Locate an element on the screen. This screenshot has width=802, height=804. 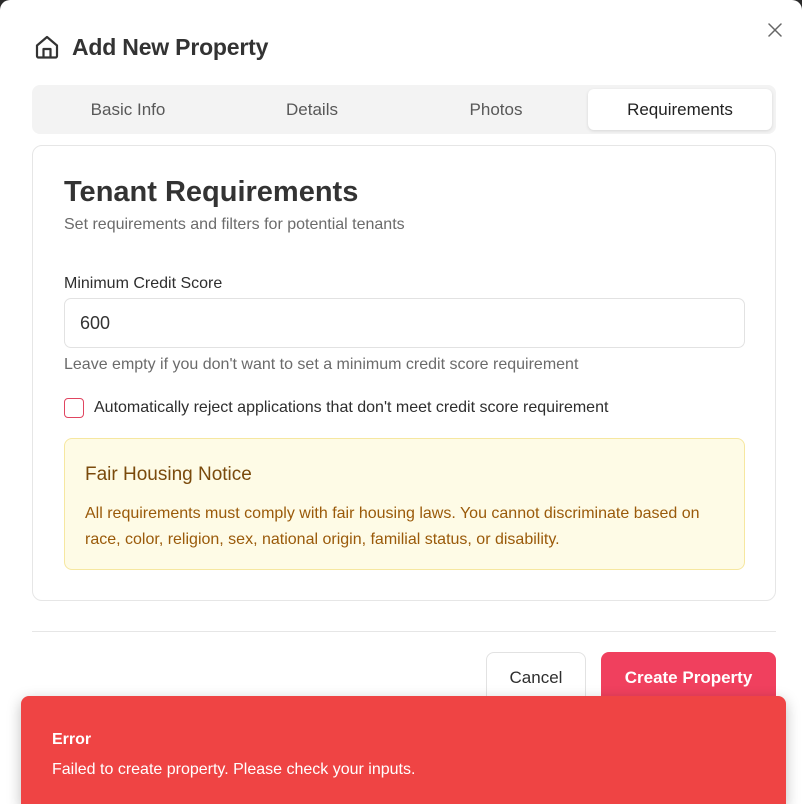
dialog-header: Add New Property is located at coordinates (151, 47).